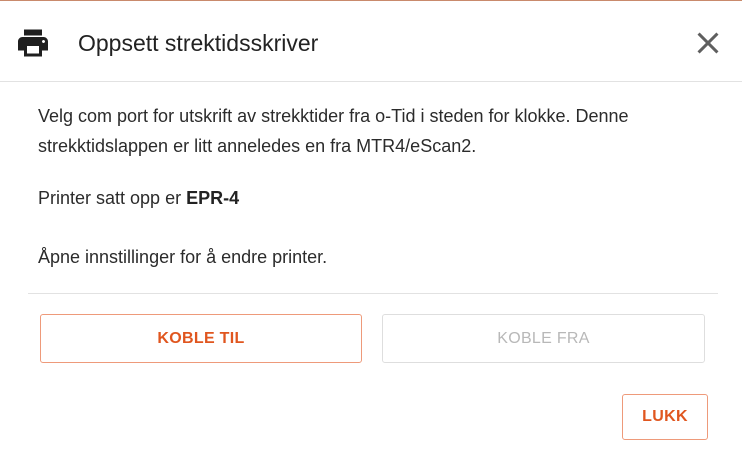 The image size is (742, 454). I want to click on connect-button: KOBLE TIL, so click(201, 338).